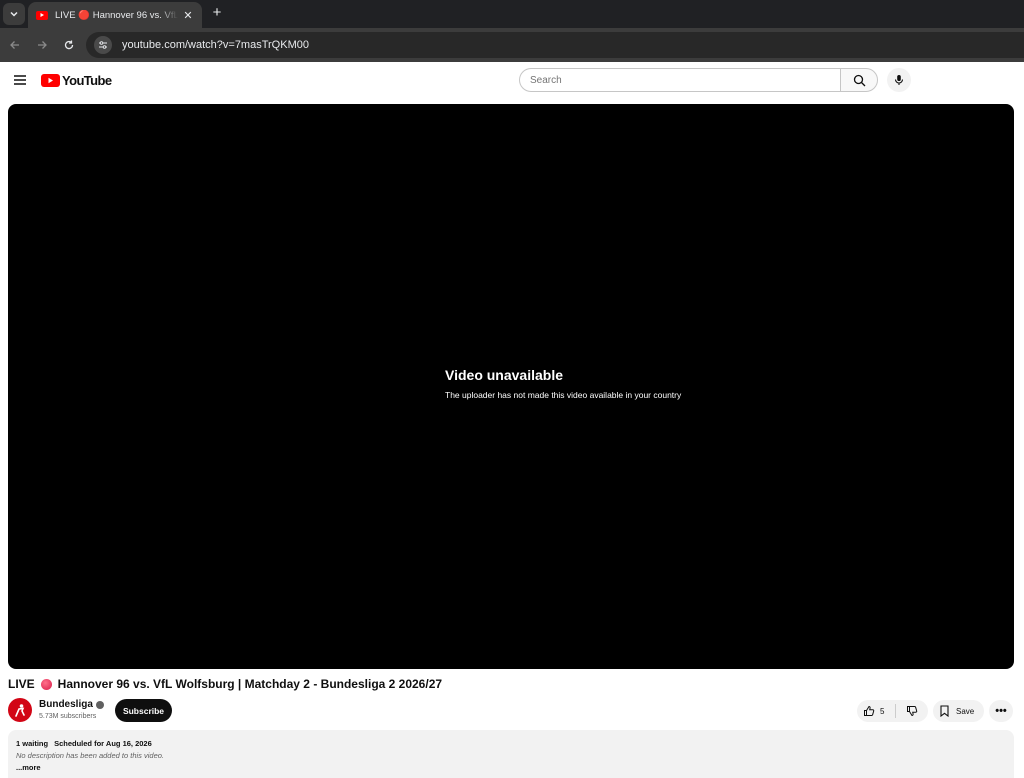  Describe the element at coordinates (66, 704) in the screenshot. I see `channel-name-text: Bundesliga` at that location.